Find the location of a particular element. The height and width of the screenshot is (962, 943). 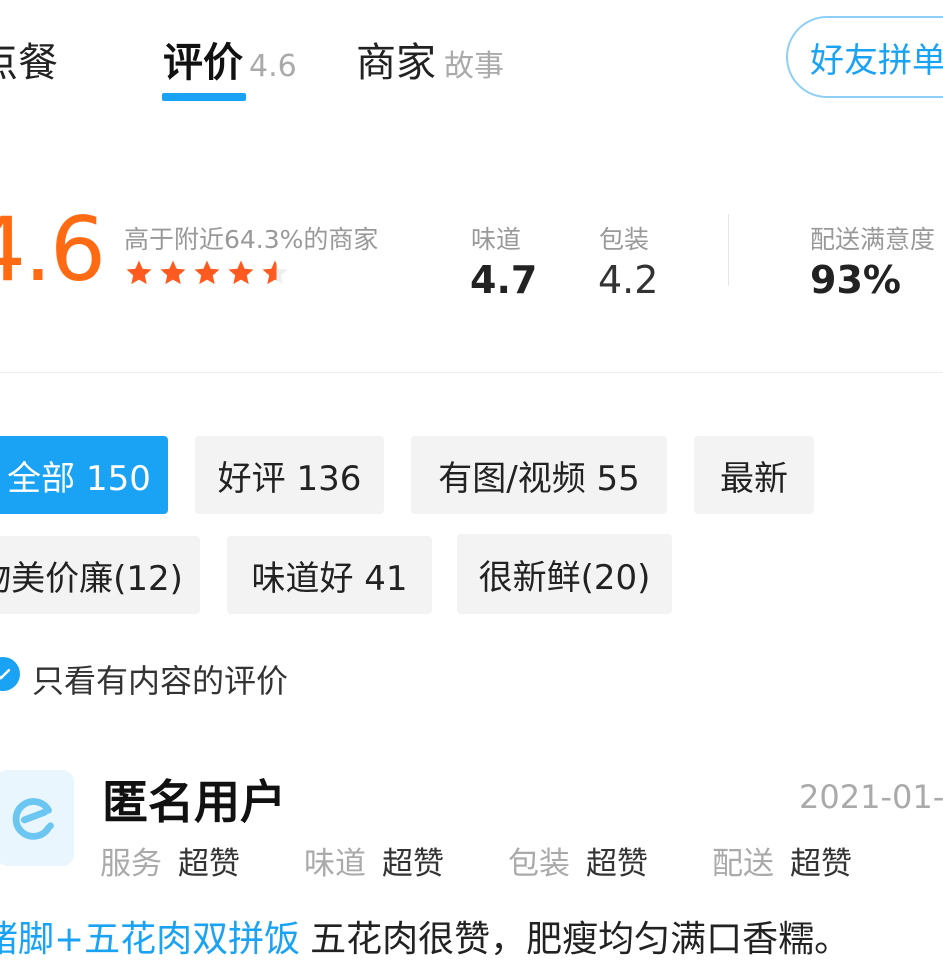

only-content-checkbox is located at coordinates (10, 674).